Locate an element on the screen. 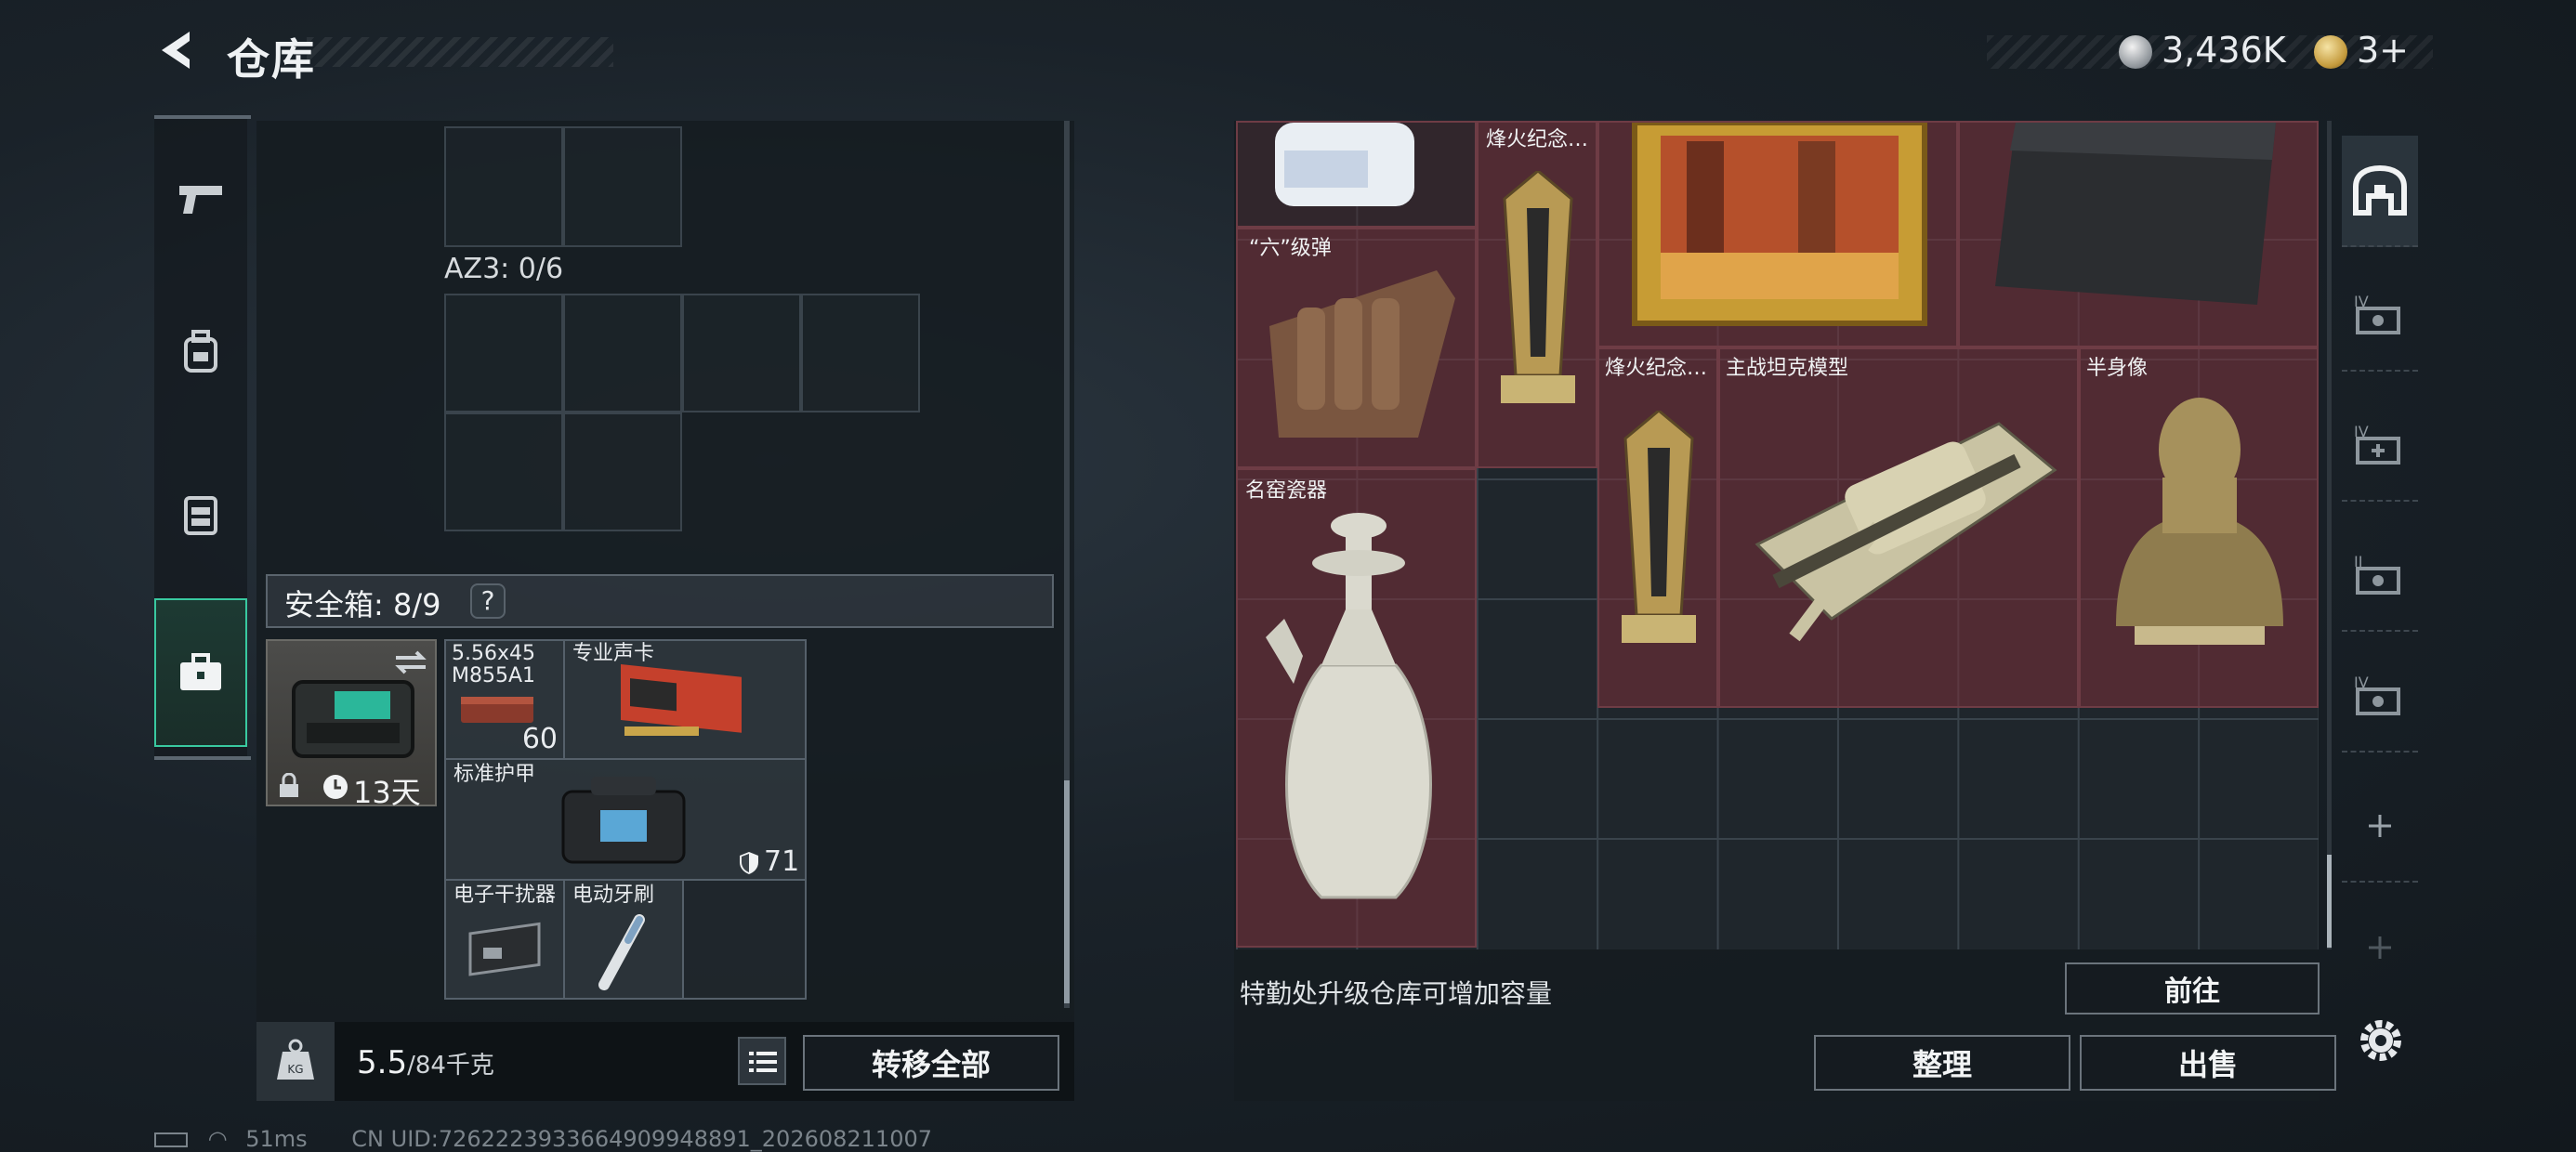 Image resolution: width=2576 pixels, height=1152 pixels. painting-item is located at coordinates (1777, 234).